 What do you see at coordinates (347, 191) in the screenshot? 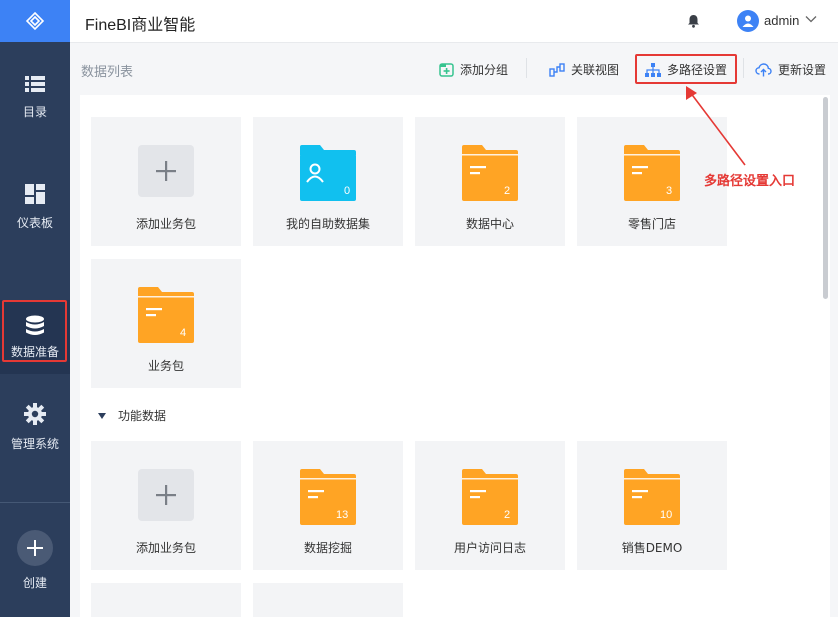
I see `folder-count: 0` at bounding box center [347, 191].